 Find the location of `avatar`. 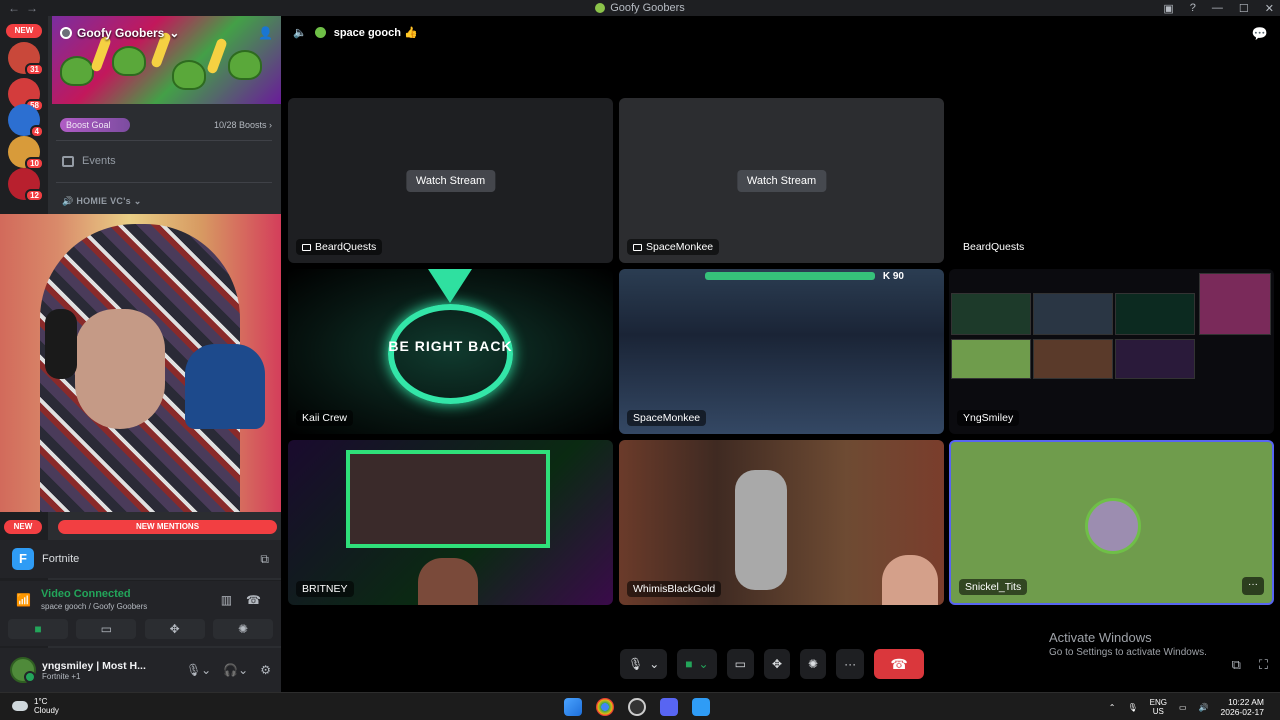

avatar is located at coordinates (23, 670).